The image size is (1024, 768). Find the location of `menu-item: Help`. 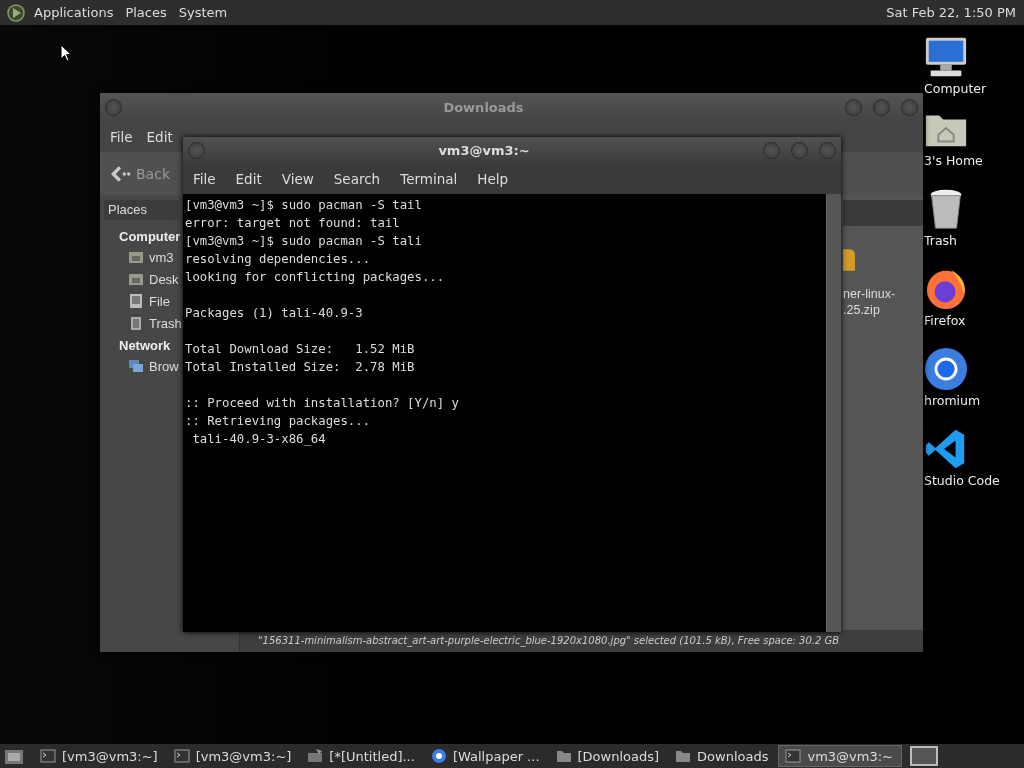

menu-item: Help is located at coordinates (493, 179).